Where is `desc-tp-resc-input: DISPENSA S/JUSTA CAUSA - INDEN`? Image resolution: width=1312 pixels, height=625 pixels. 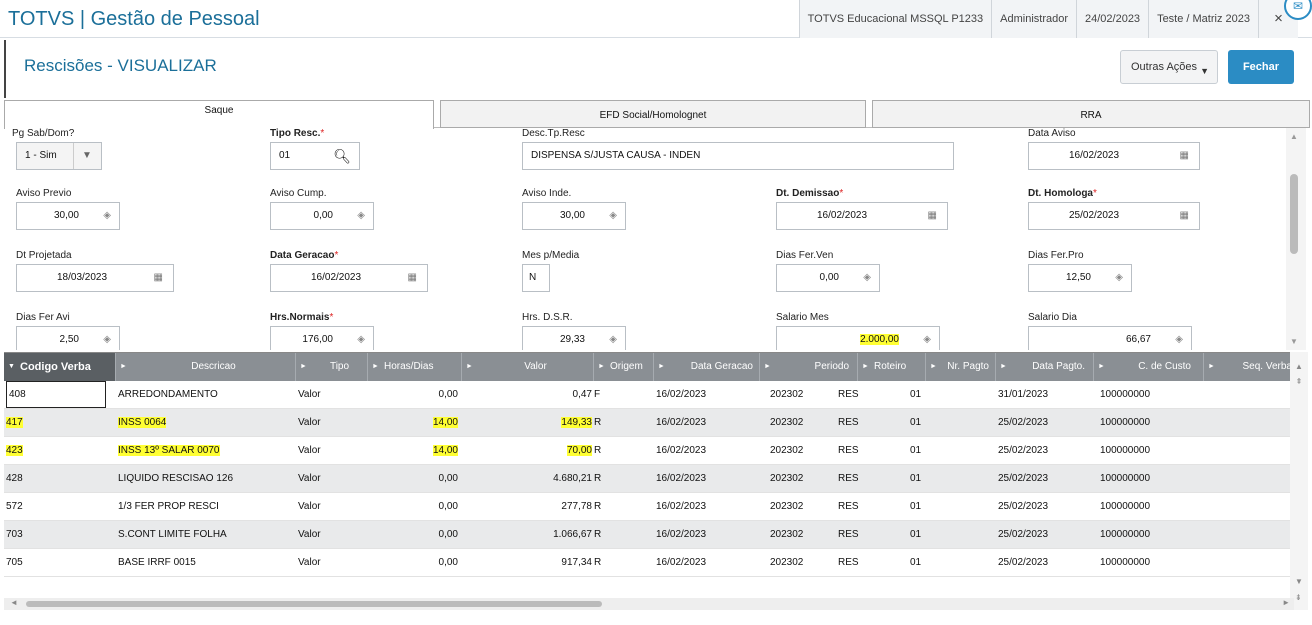
desc-tp-resc-input: DISPENSA S/JUSTA CAUSA - INDEN is located at coordinates (738, 156).